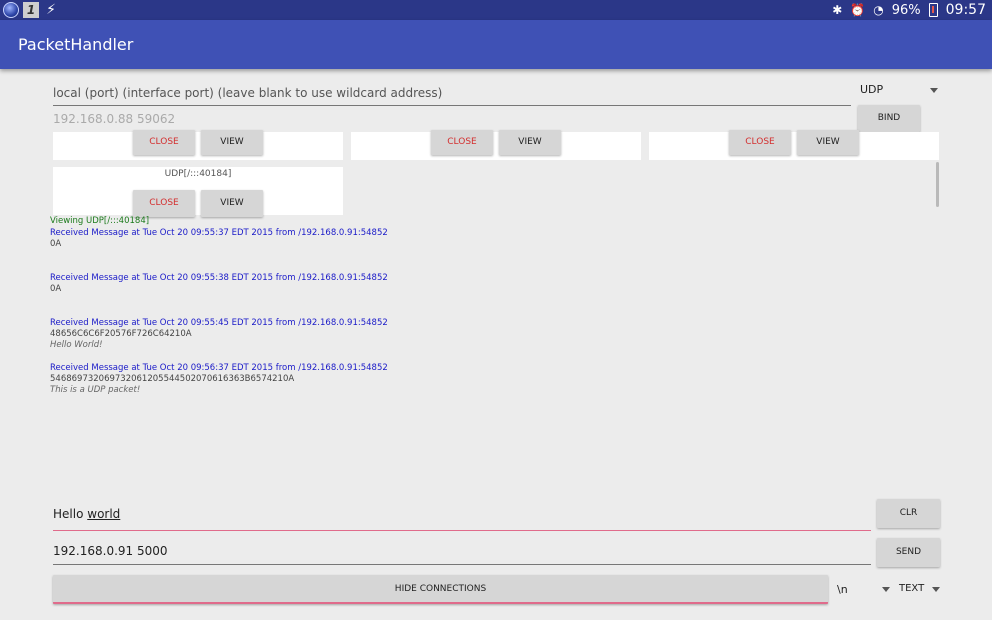  Describe the element at coordinates (937, 184) in the screenshot. I see `connections-scrollbar` at that location.